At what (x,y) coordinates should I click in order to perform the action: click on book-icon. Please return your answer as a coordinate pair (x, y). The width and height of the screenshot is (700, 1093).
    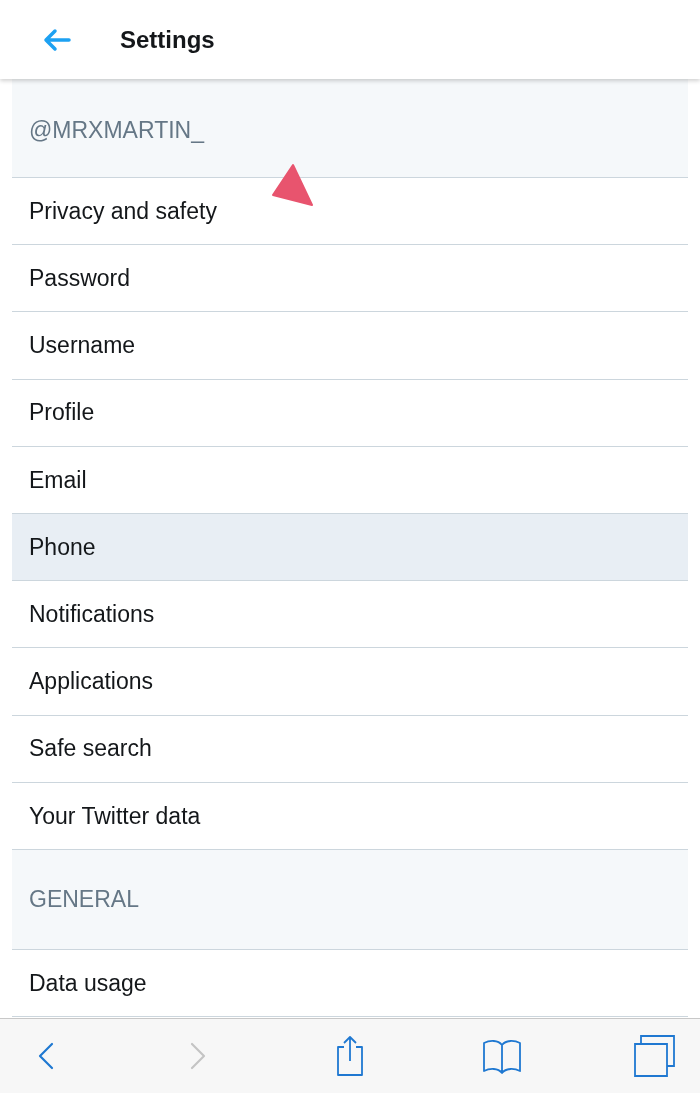
    Looking at the image, I should click on (502, 1056).